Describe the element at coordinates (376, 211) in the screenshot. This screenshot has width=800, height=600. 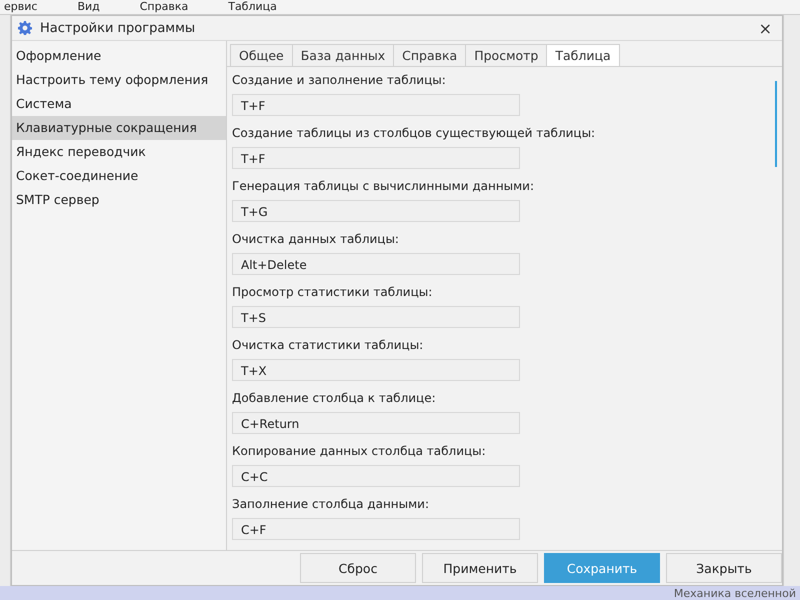
I see `input-field: T+G` at that location.